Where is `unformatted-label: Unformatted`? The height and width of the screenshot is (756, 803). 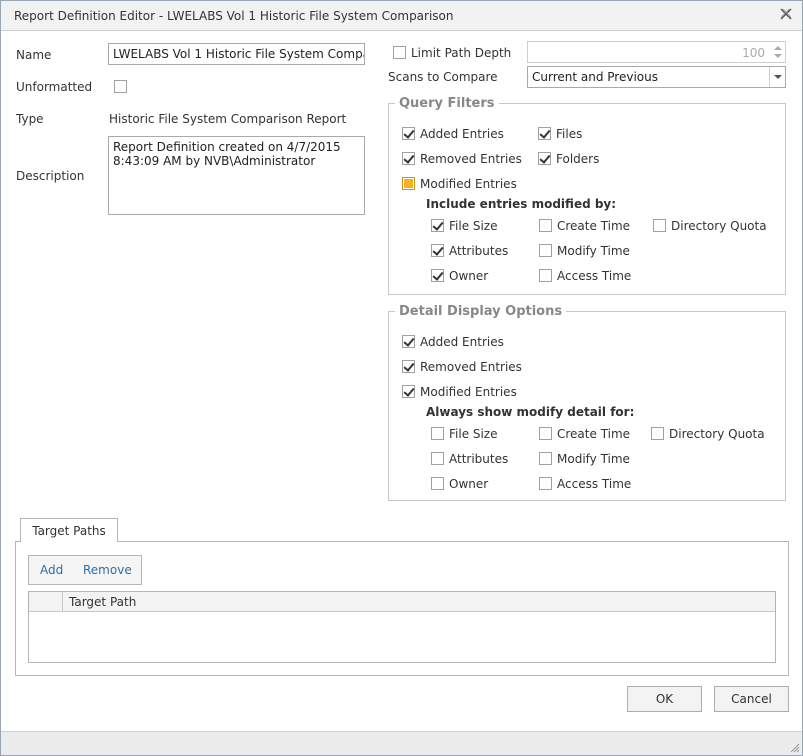 unformatted-label: Unformatted is located at coordinates (54, 87).